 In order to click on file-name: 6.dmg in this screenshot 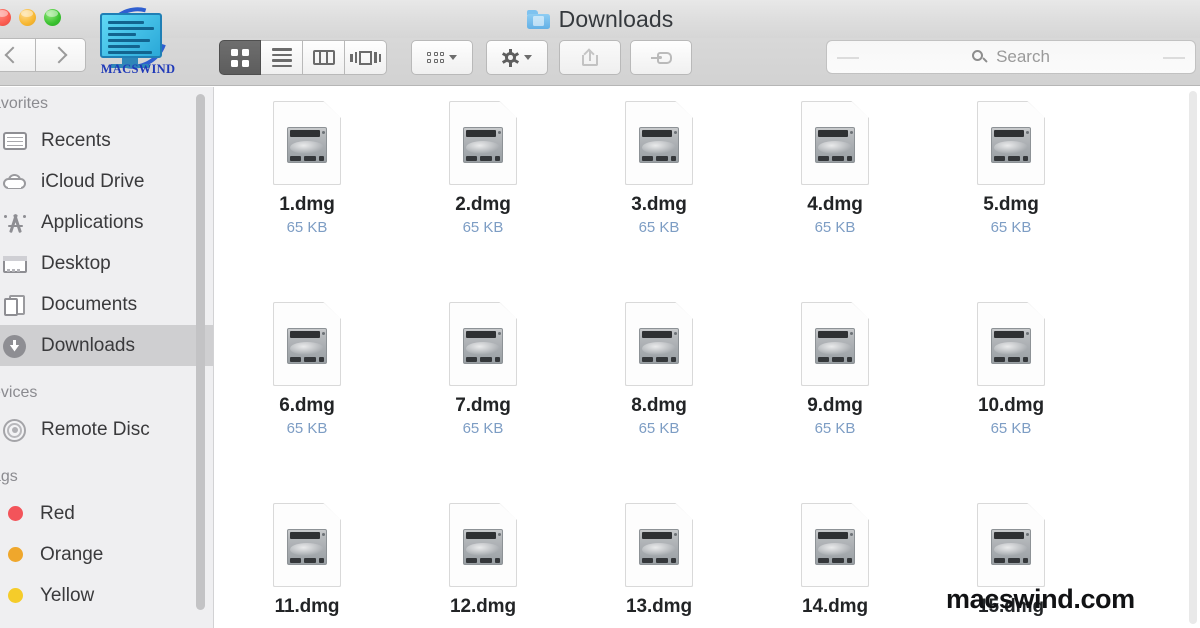, I will do `click(307, 405)`.